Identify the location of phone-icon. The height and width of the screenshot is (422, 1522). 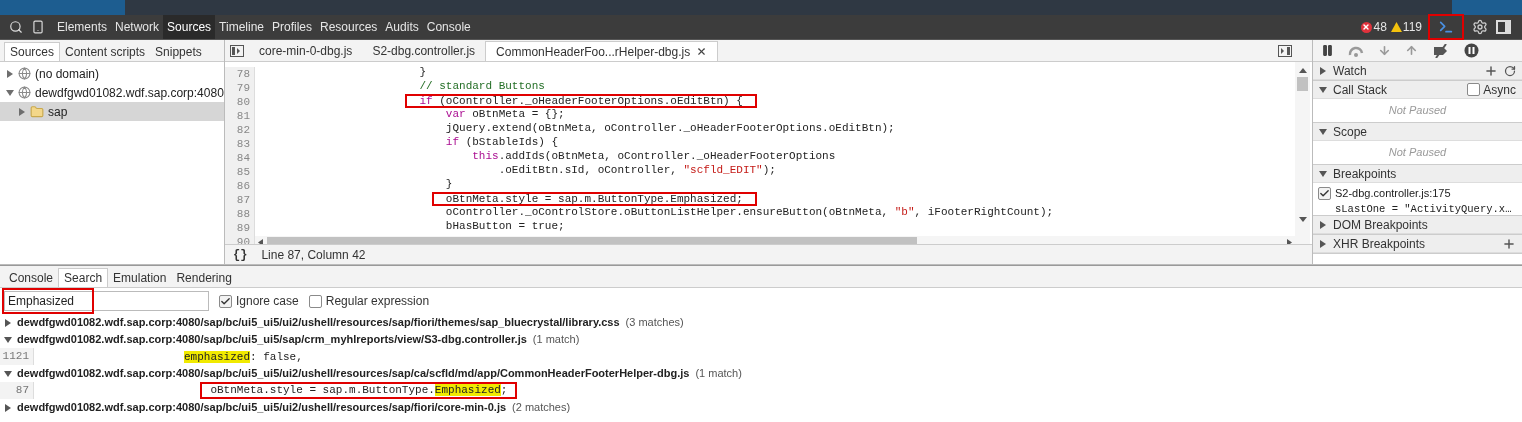
(38, 27).